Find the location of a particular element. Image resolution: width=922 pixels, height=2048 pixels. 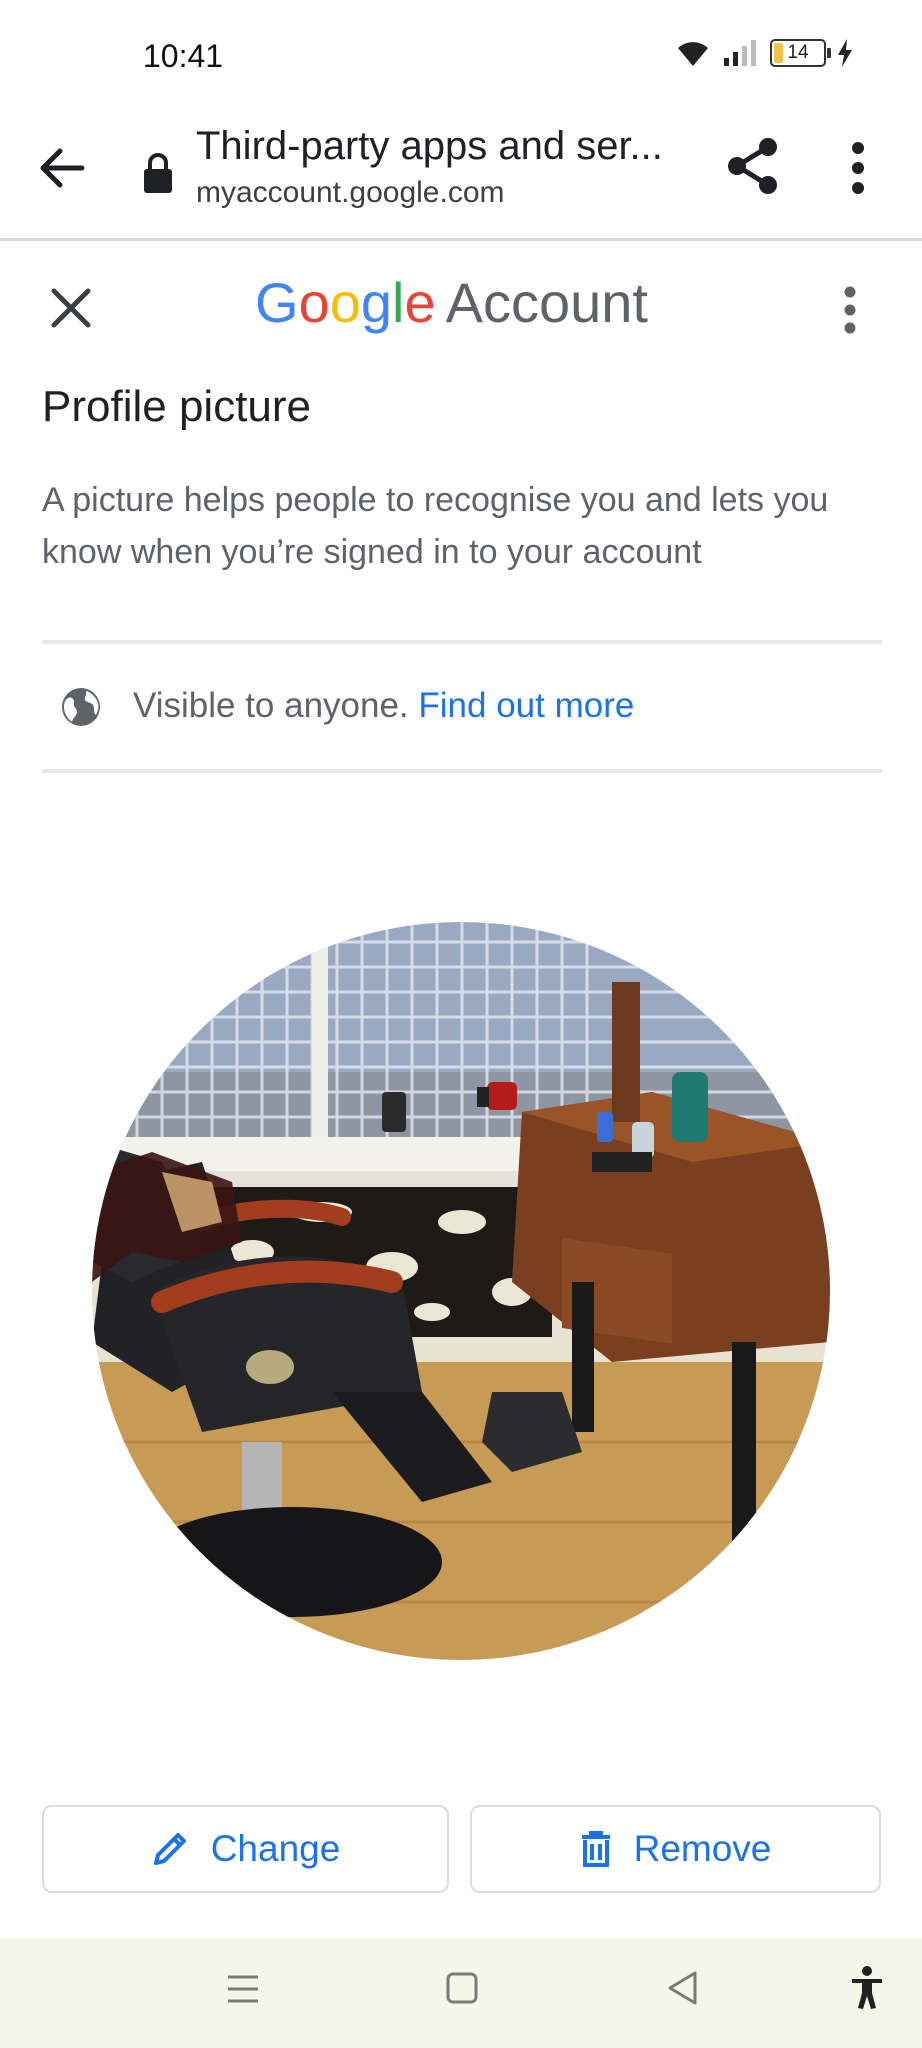

share-icon is located at coordinates (753, 166).